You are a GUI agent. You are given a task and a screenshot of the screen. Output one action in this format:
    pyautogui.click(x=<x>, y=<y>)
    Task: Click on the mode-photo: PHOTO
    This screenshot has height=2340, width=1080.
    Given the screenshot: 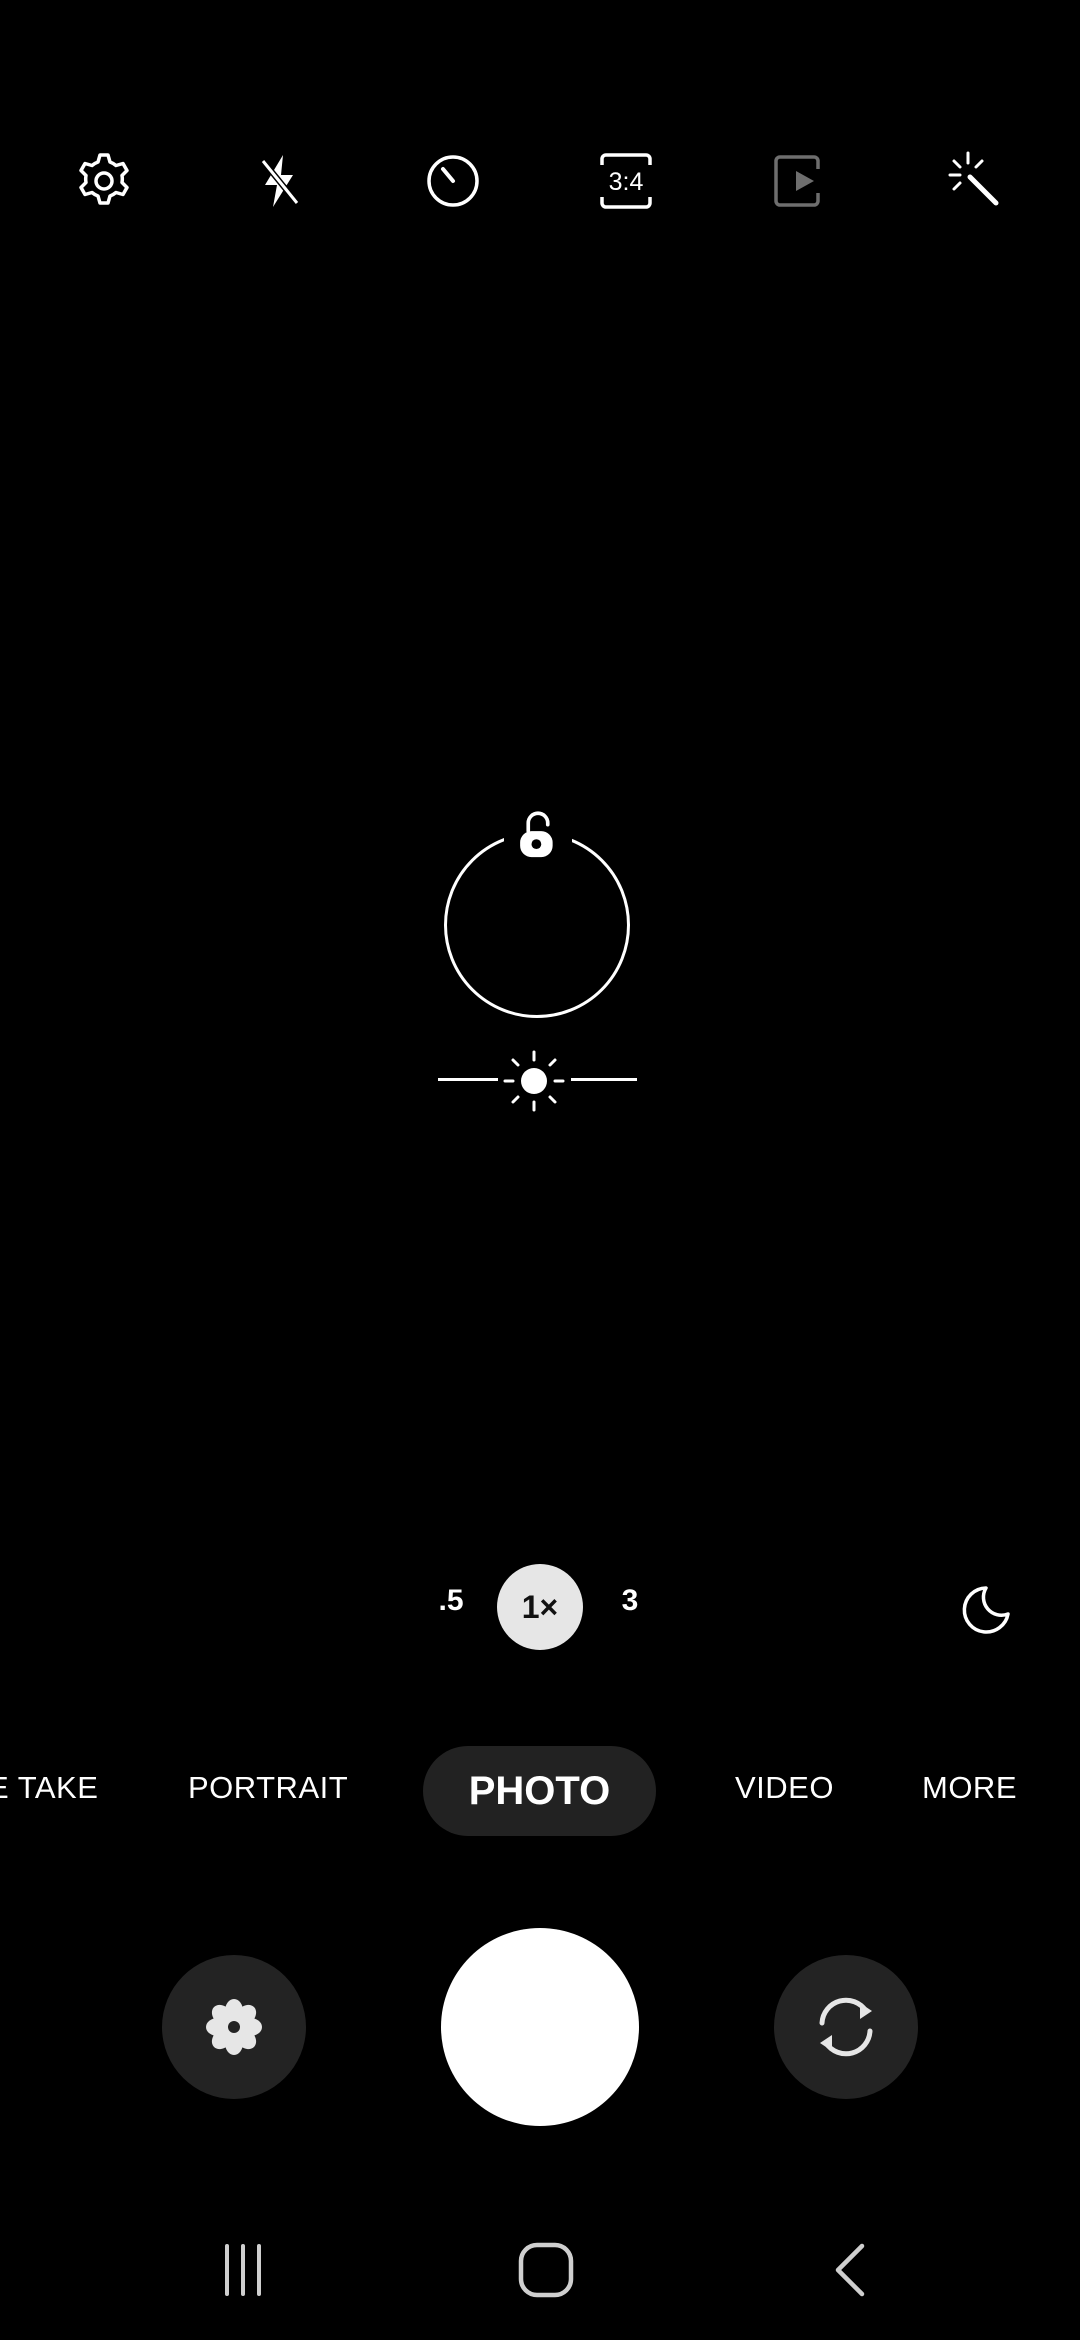 What is the action you would take?
    pyautogui.click(x=539, y=1791)
    